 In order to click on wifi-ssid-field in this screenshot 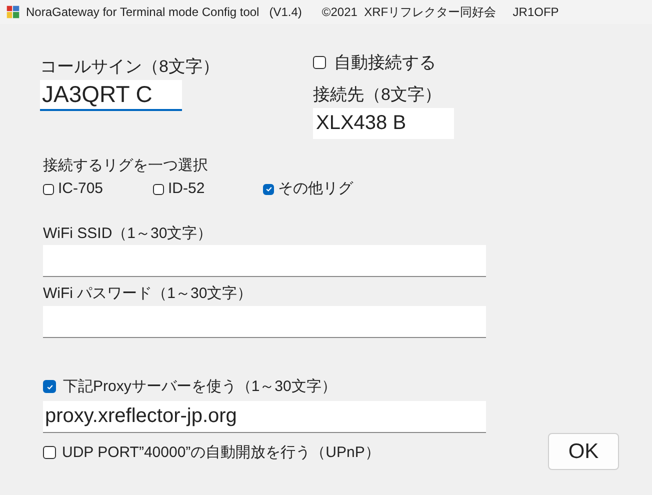, I will do `click(264, 261)`.